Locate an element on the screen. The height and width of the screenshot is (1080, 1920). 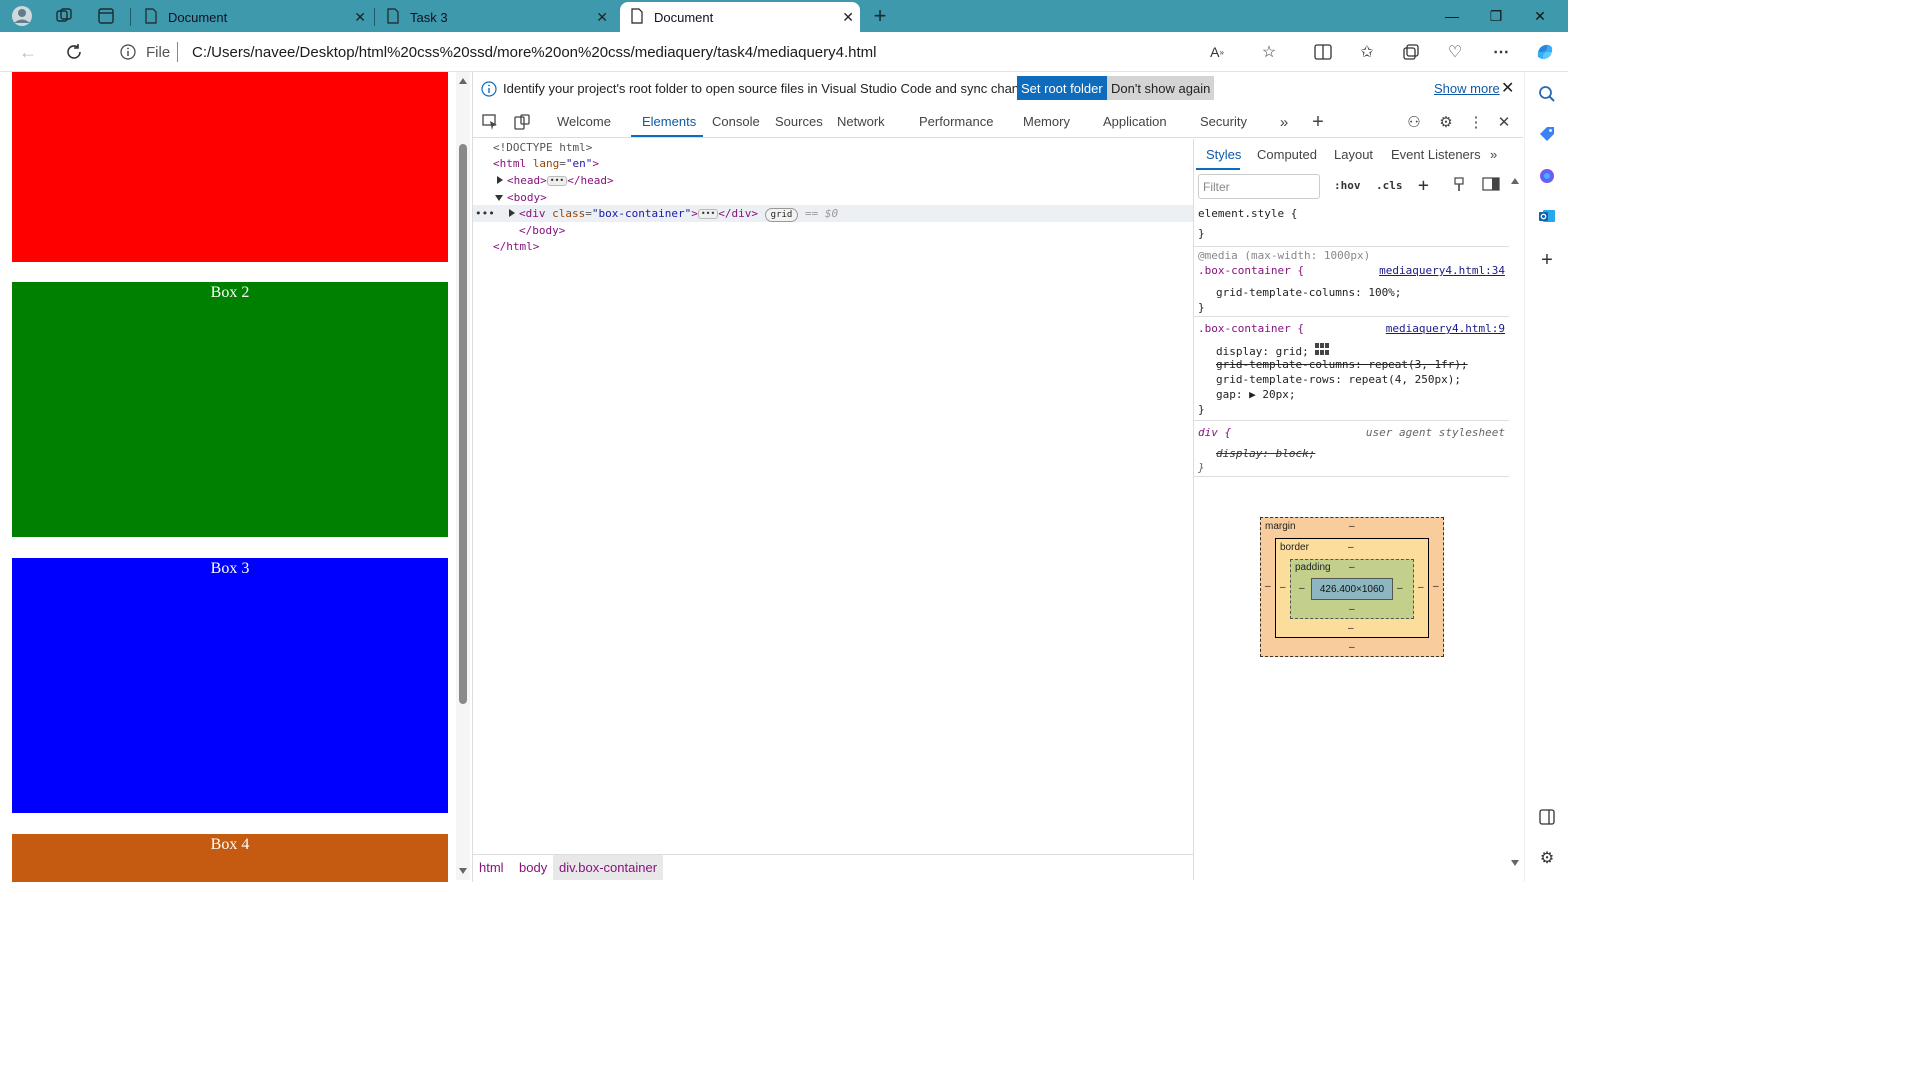
copilot-app-icon is located at coordinates (1547, 176).